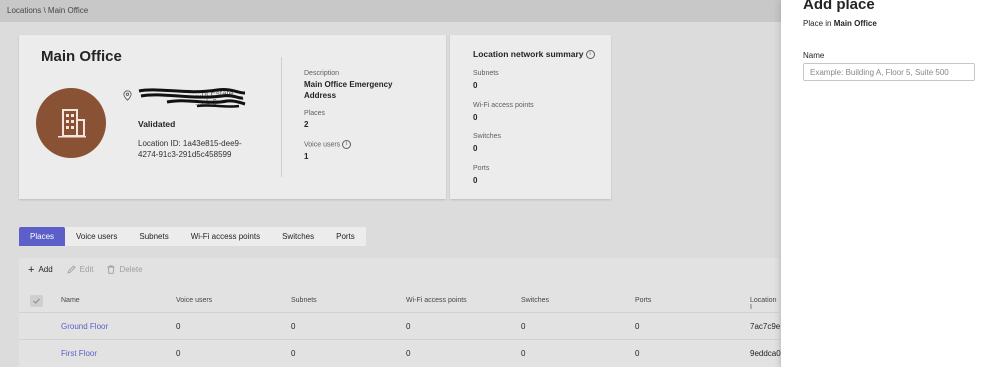  What do you see at coordinates (348, 90) in the screenshot?
I see `description-value: Main Office Emergency Address` at bounding box center [348, 90].